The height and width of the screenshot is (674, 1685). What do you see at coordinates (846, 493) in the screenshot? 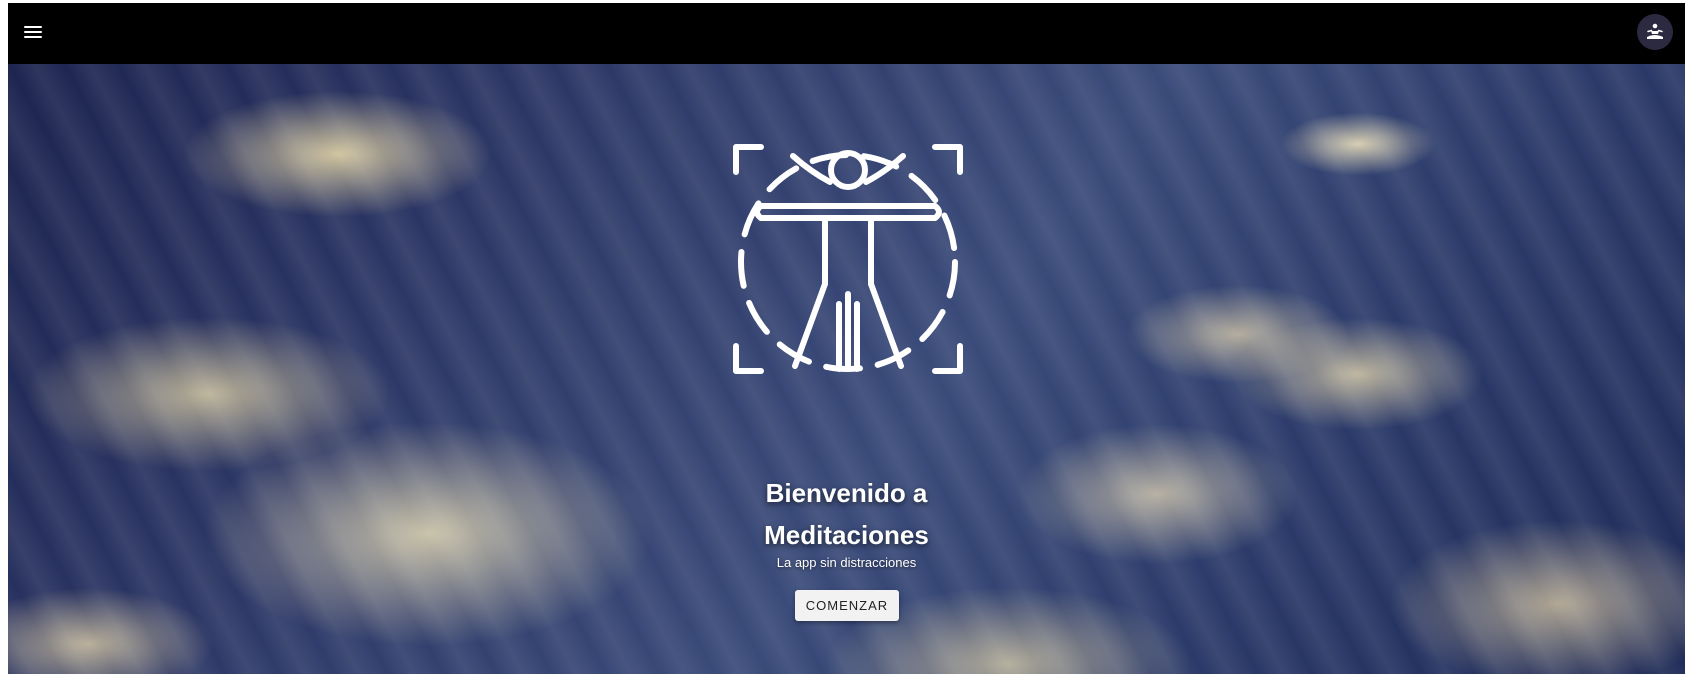
I see `welcome-title-line1: Bienvenido a` at bounding box center [846, 493].